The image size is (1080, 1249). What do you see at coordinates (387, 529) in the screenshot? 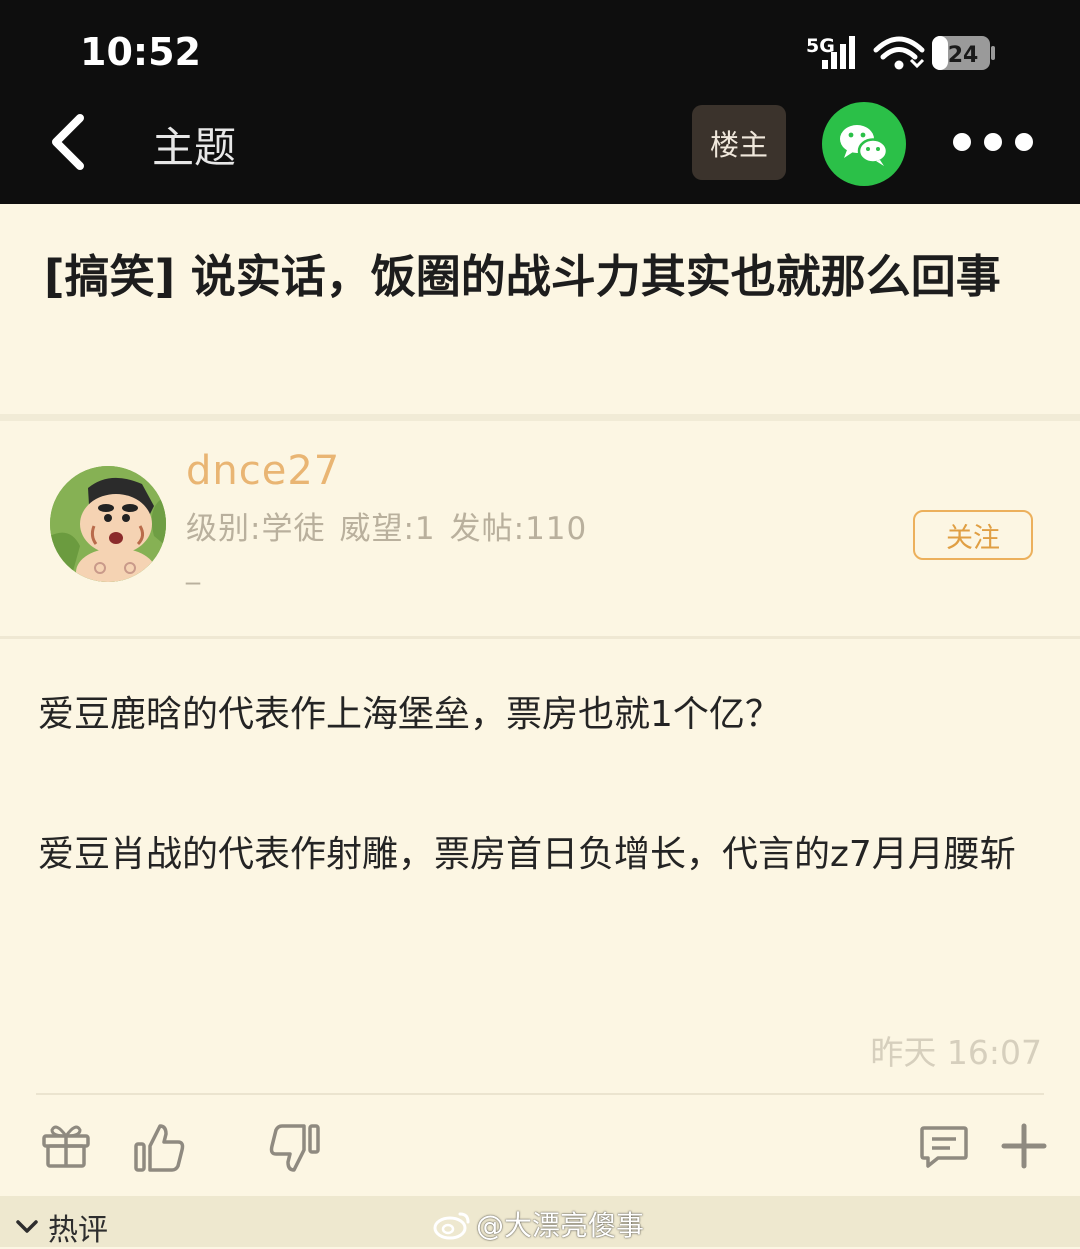
I see `author-prestige: 威望:1` at bounding box center [387, 529].